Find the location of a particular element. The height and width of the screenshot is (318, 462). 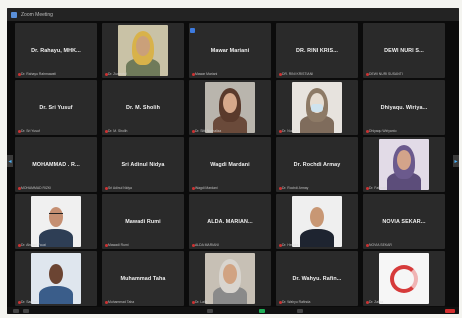

participant-tile: Dr. Laila is located at coordinates (230, 278).